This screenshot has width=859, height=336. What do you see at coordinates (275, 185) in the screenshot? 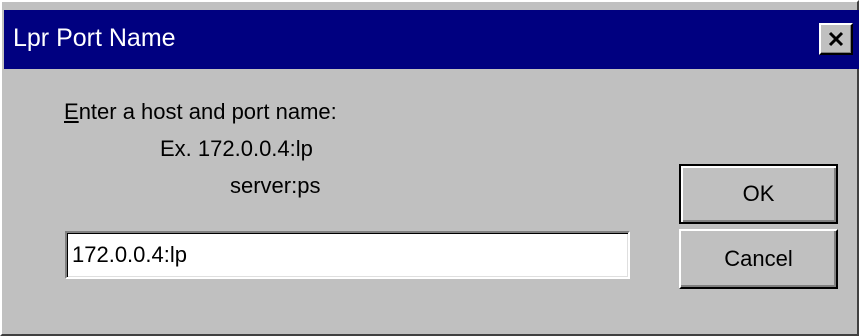
I see `example-line-2: server:ps` at bounding box center [275, 185].